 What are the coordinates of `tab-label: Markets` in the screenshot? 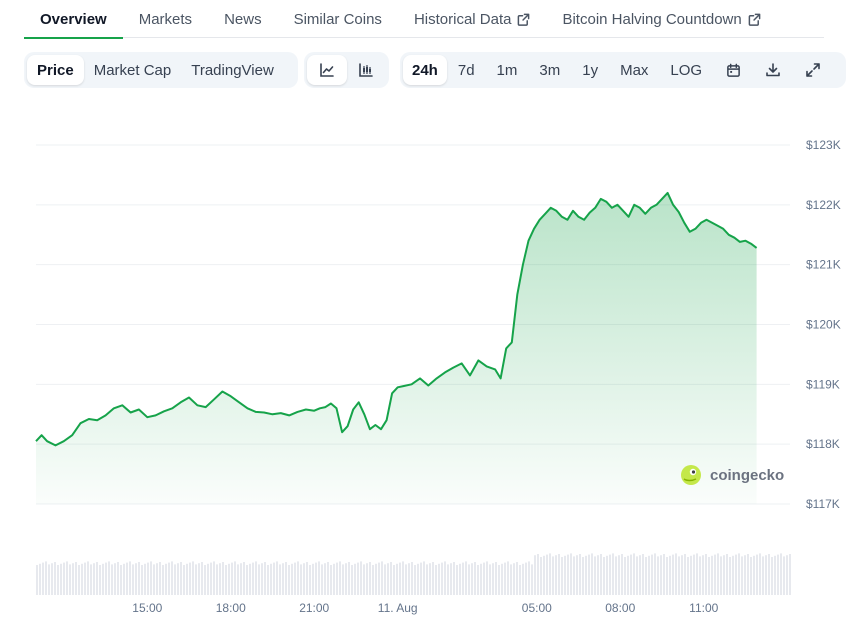 It's located at (165, 19).